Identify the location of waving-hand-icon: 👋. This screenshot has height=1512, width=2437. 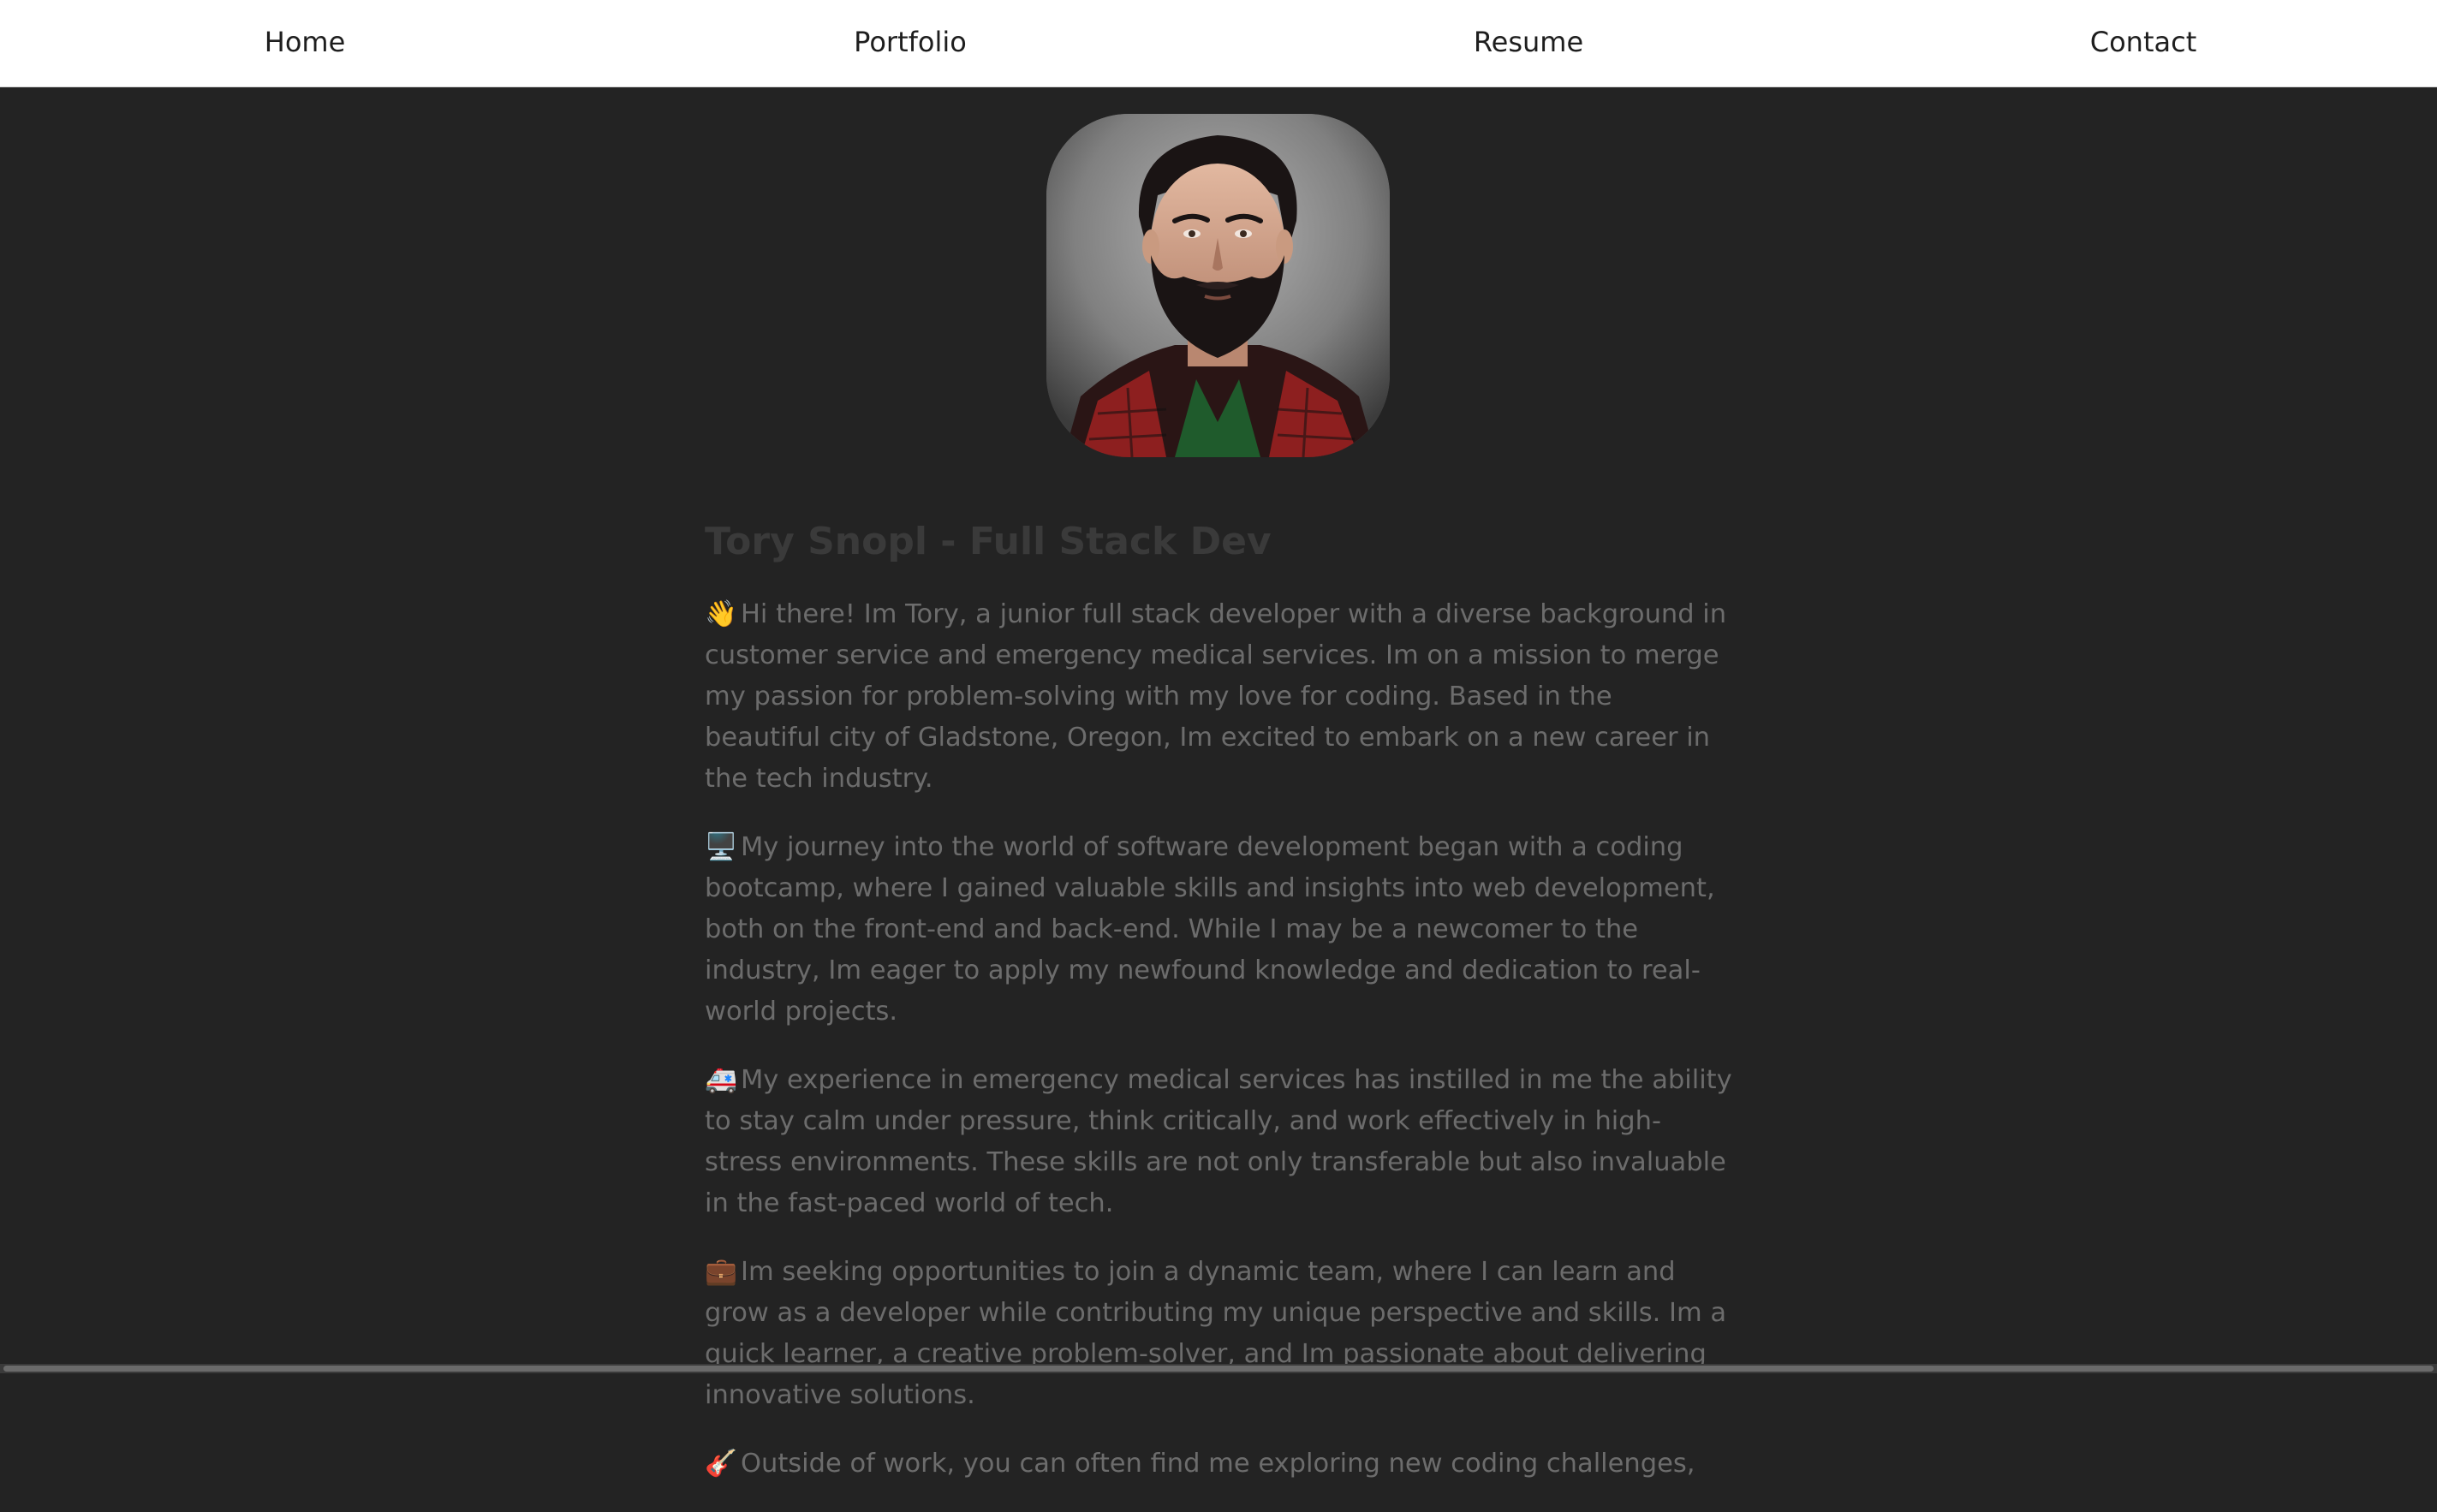
(721, 614).